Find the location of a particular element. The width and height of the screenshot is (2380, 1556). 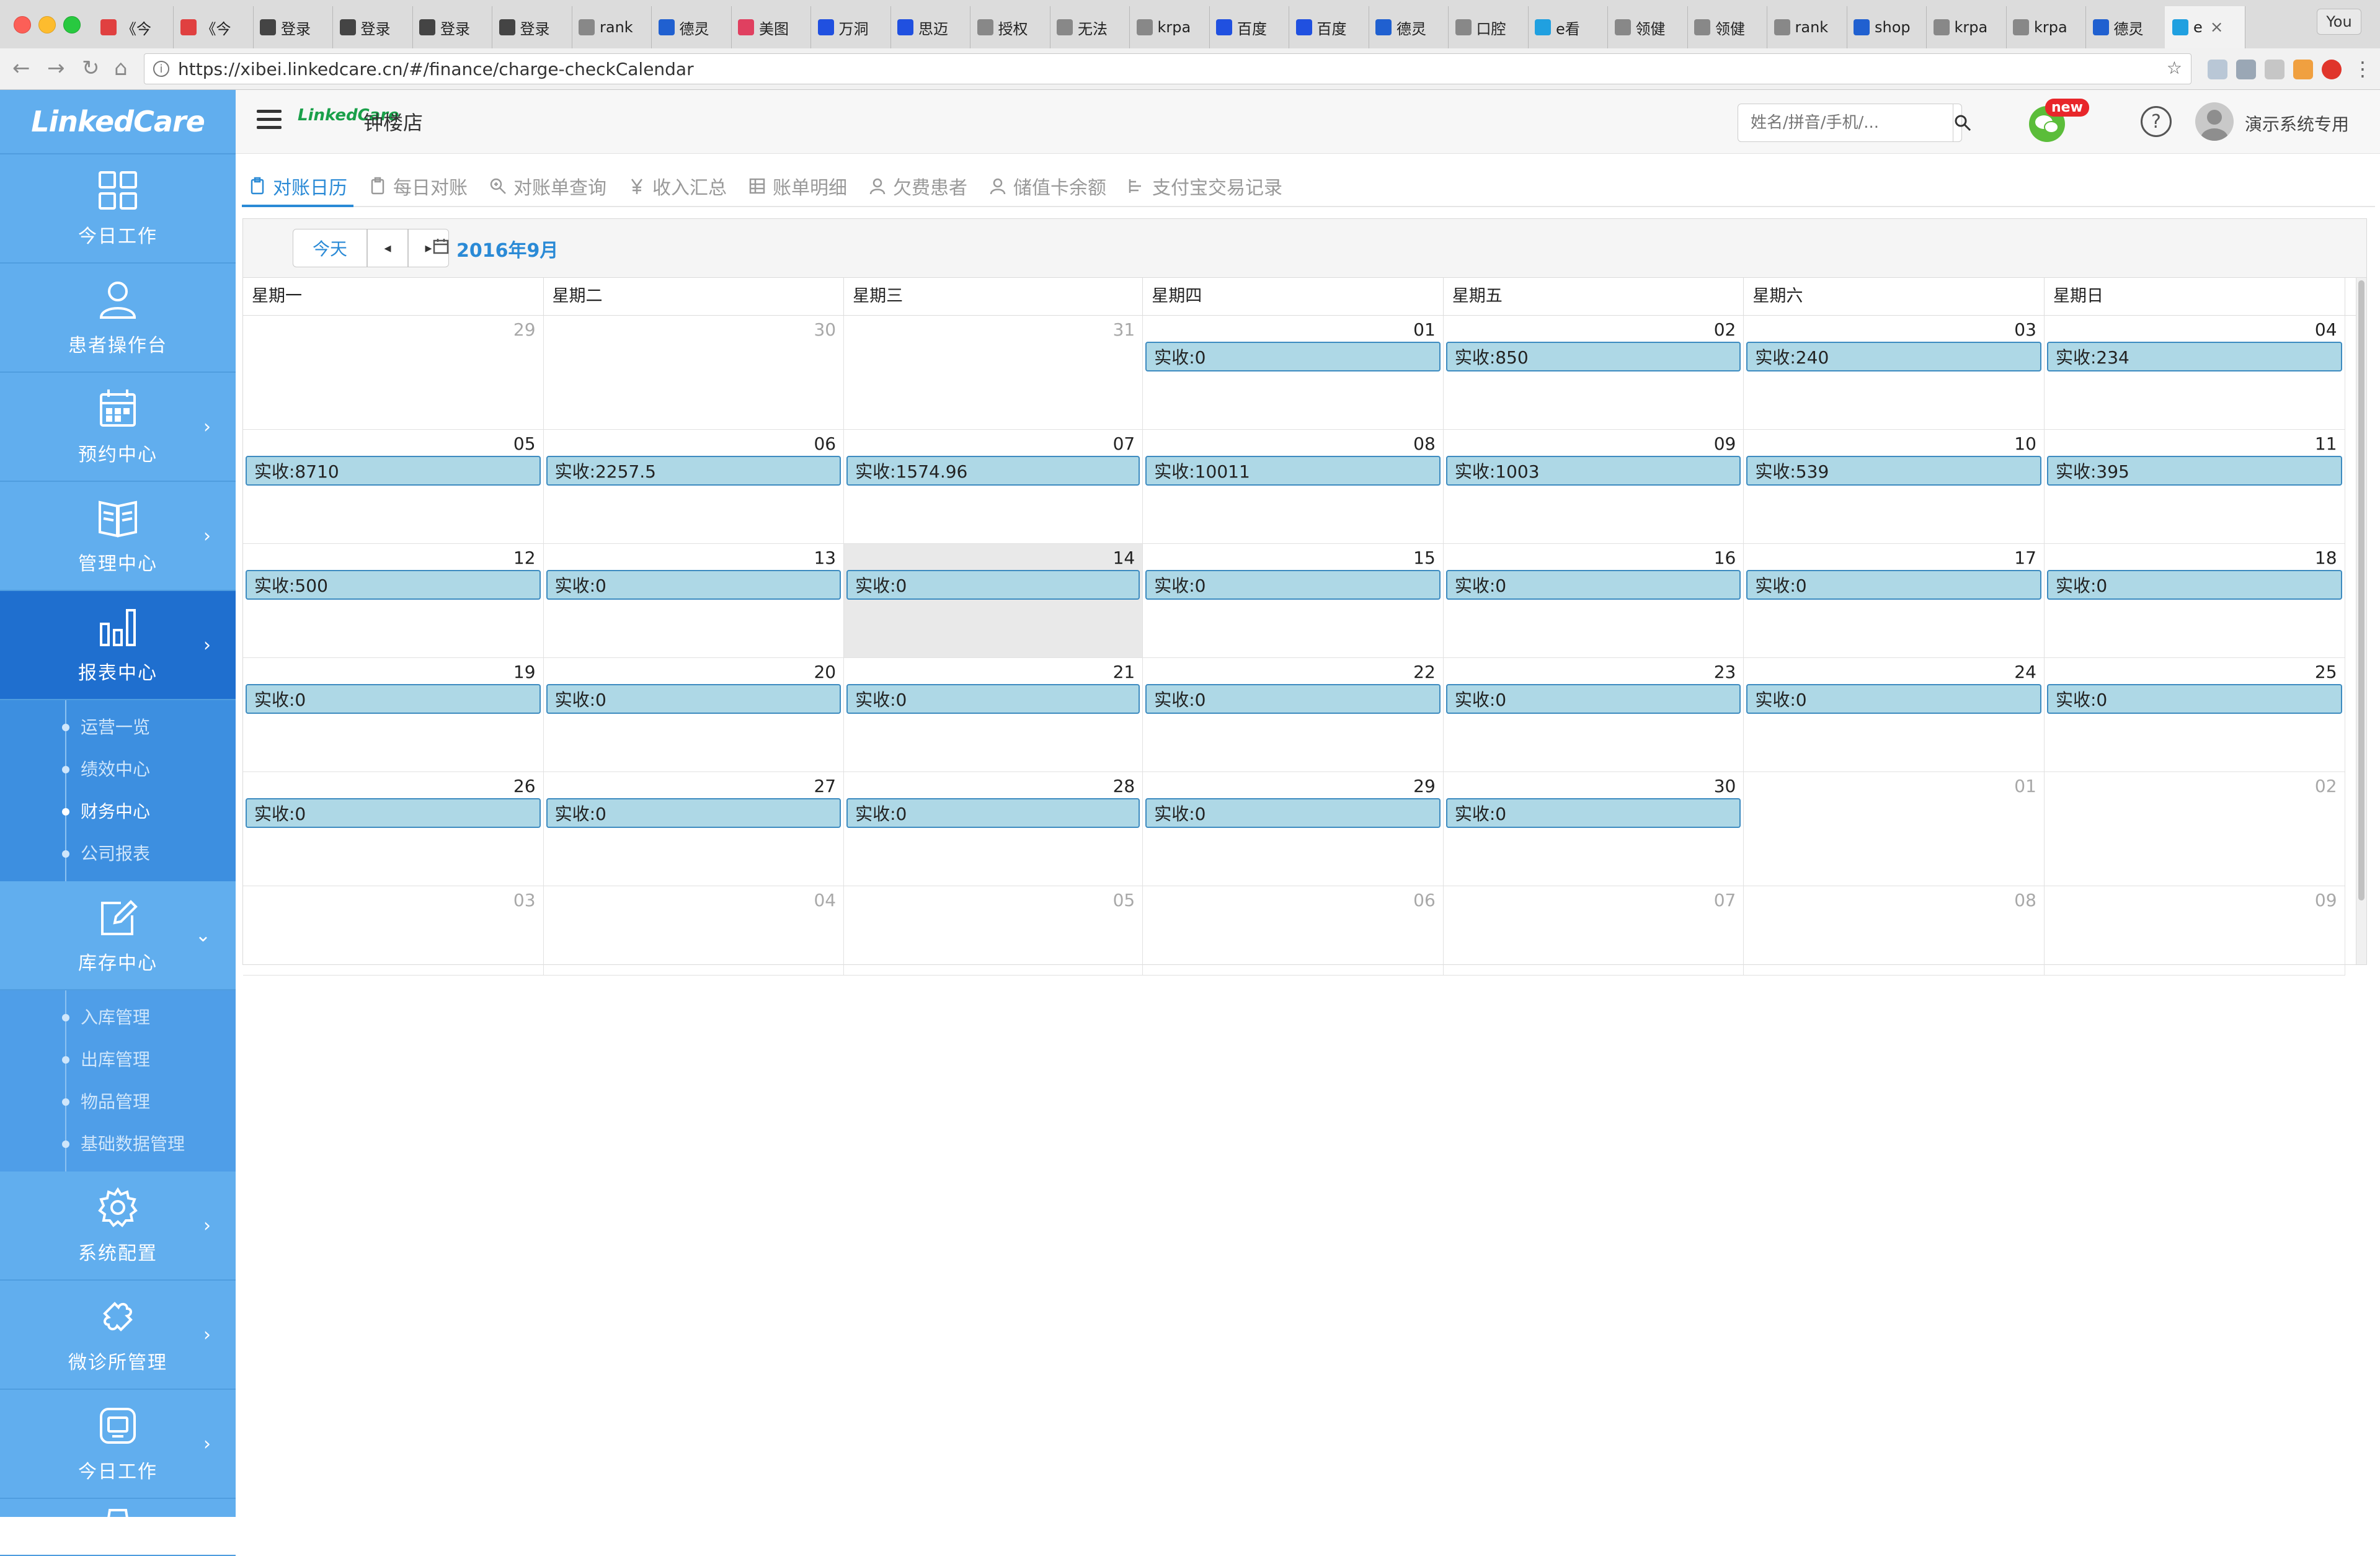

day-cell: 22 实收:0 is located at coordinates (1294, 715).